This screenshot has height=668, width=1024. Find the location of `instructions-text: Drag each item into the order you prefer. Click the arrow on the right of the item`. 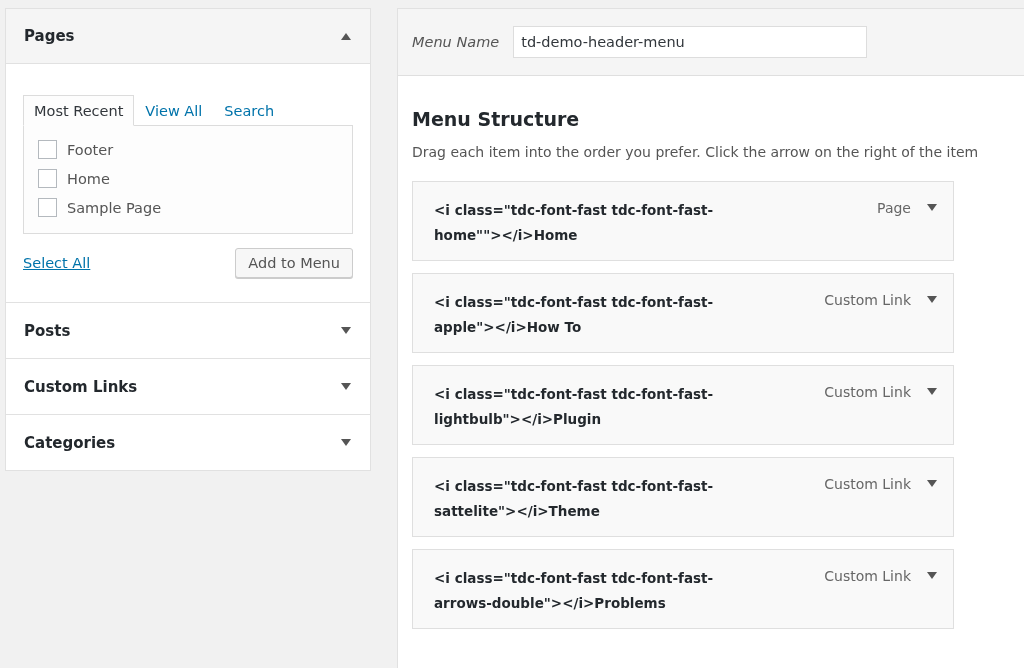

instructions-text: Drag each item into the order you prefer. Click the arrow on the right of the item is located at coordinates (696, 152).